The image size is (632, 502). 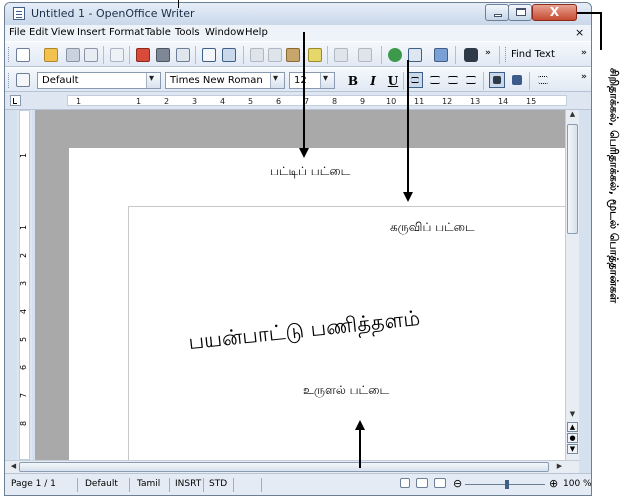 I want to click on email-icon, so click(x=91, y=55).